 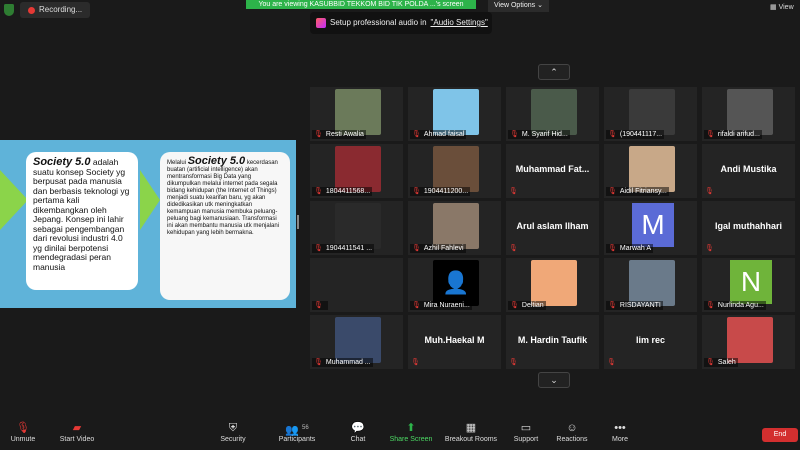 I want to click on participant-tile: lim rec 🎙, so click(x=650, y=342).